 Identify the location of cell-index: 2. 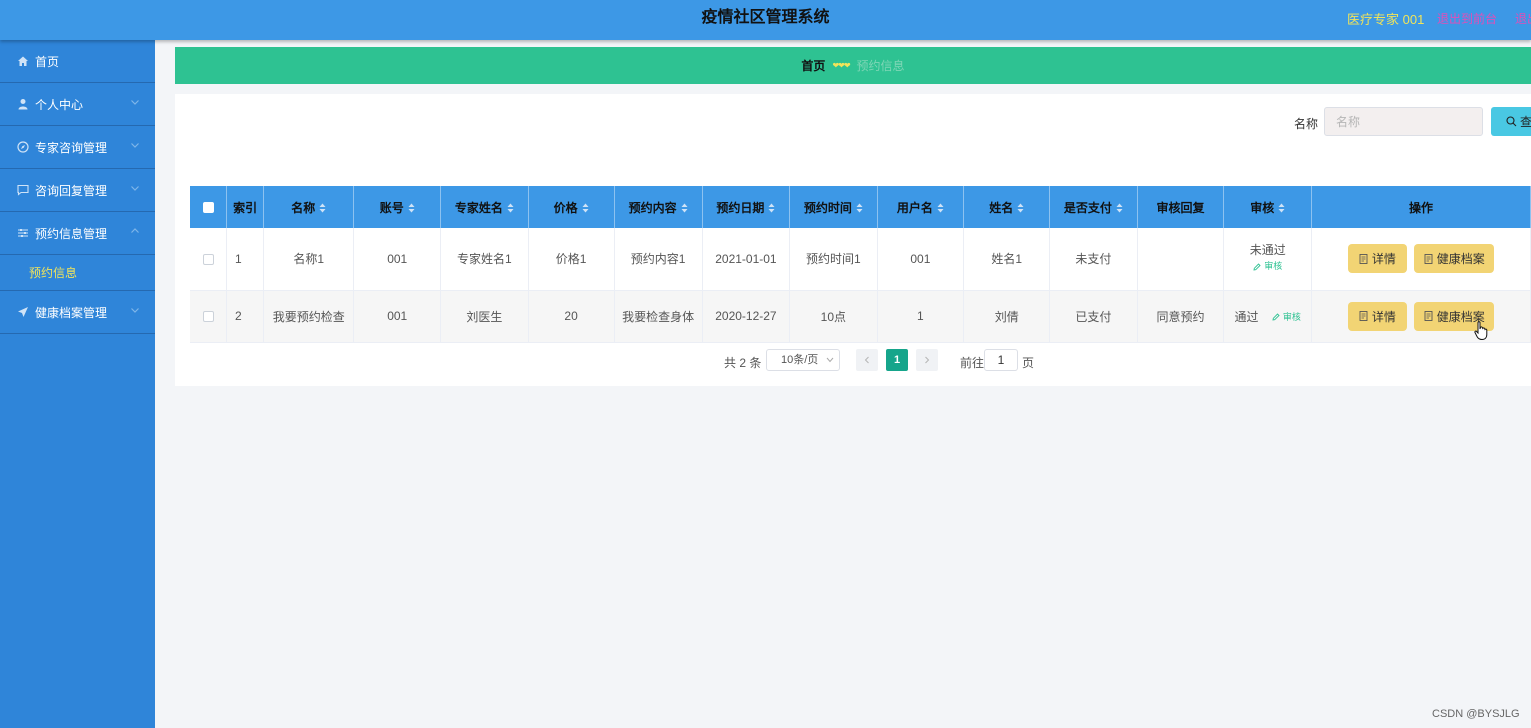
(245, 316).